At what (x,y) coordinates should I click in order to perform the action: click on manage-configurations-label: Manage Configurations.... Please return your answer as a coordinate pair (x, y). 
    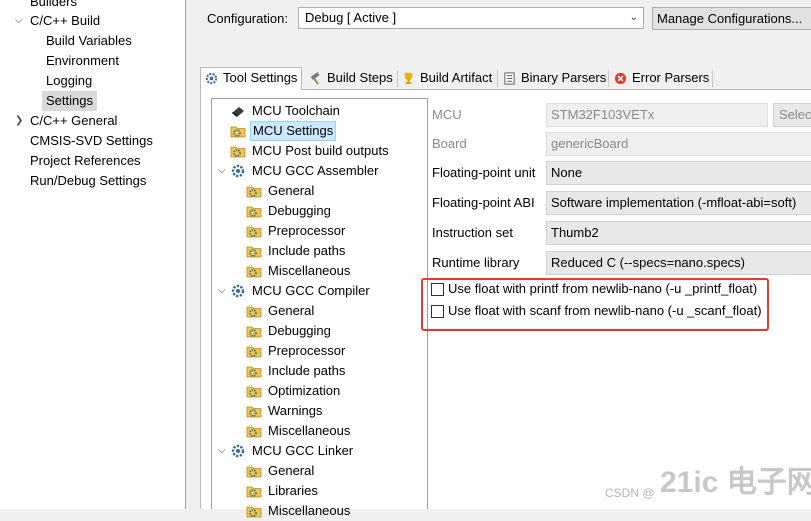
    Looking at the image, I should click on (730, 18).